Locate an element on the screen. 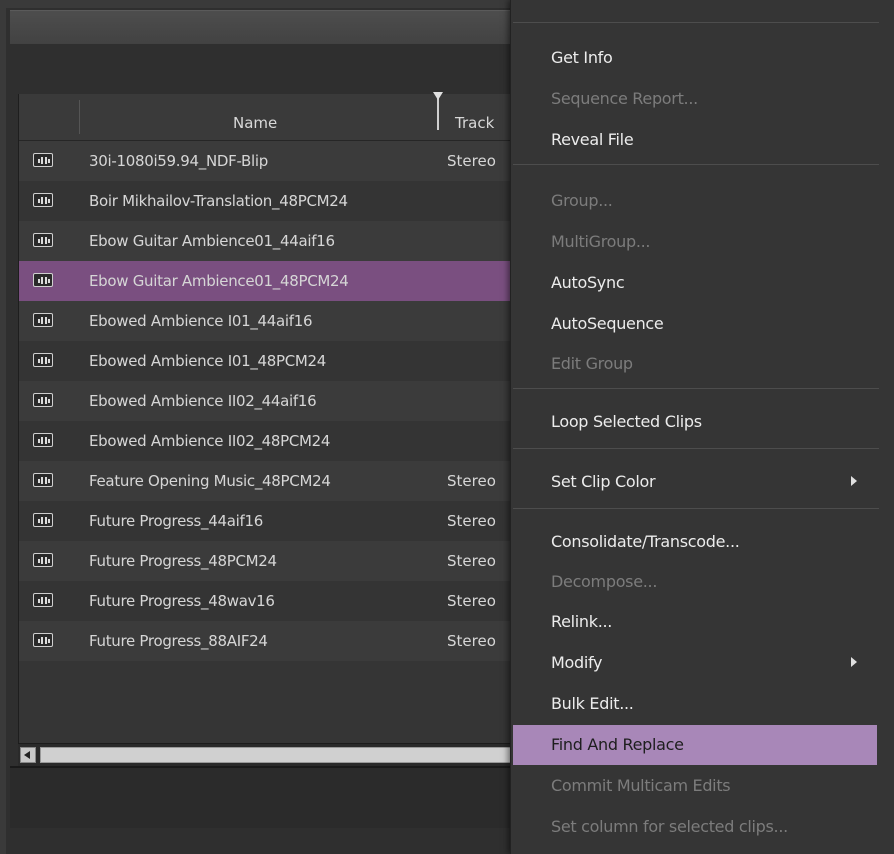  menu-item-autosync: AutoSync is located at coordinates (702, 283).